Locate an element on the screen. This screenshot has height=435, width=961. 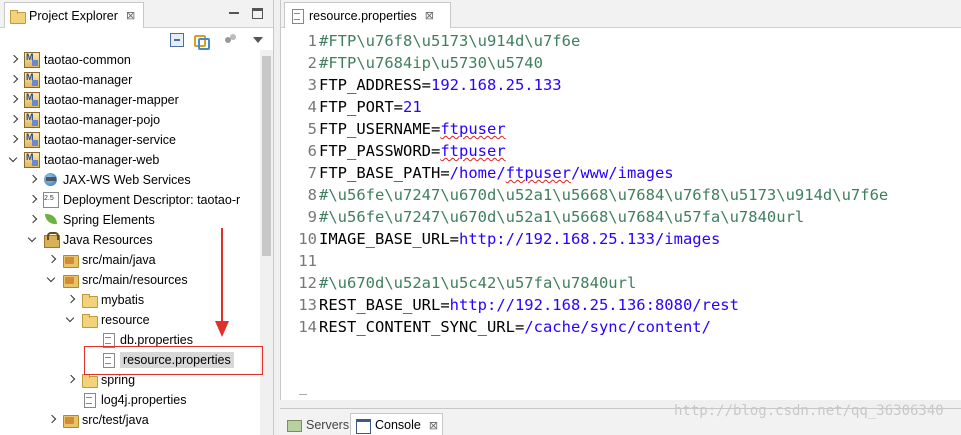
code-line: 3 FTP_ADDRESS=192.168.25.133 is located at coordinates (621, 85).